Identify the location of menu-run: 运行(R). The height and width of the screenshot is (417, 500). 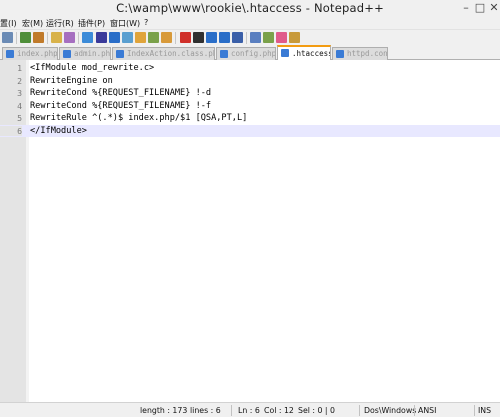
(60, 23).